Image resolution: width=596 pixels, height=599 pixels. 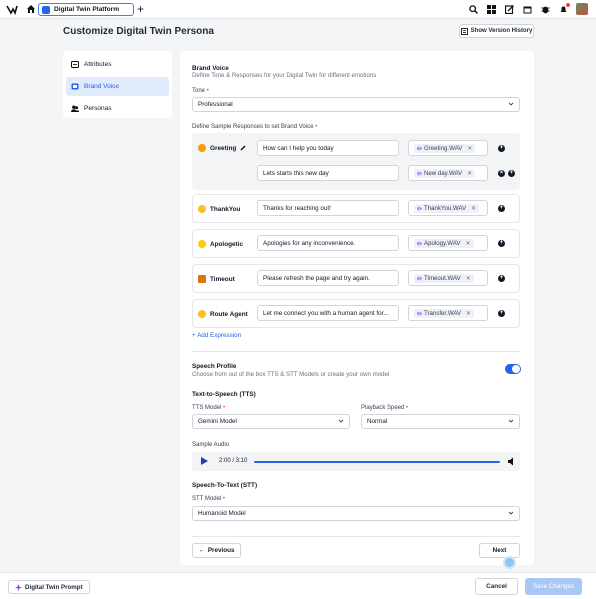 I want to click on audio-chip: Apology.WAV ✕, so click(x=444, y=243).